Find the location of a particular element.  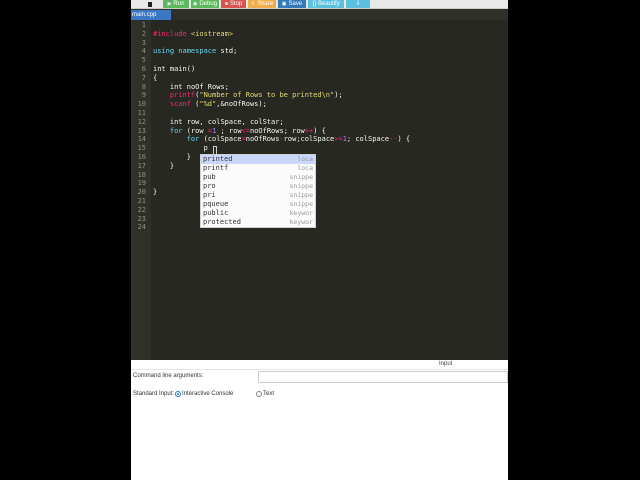

autocomplete-item: pro snippe is located at coordinates (258, 186).